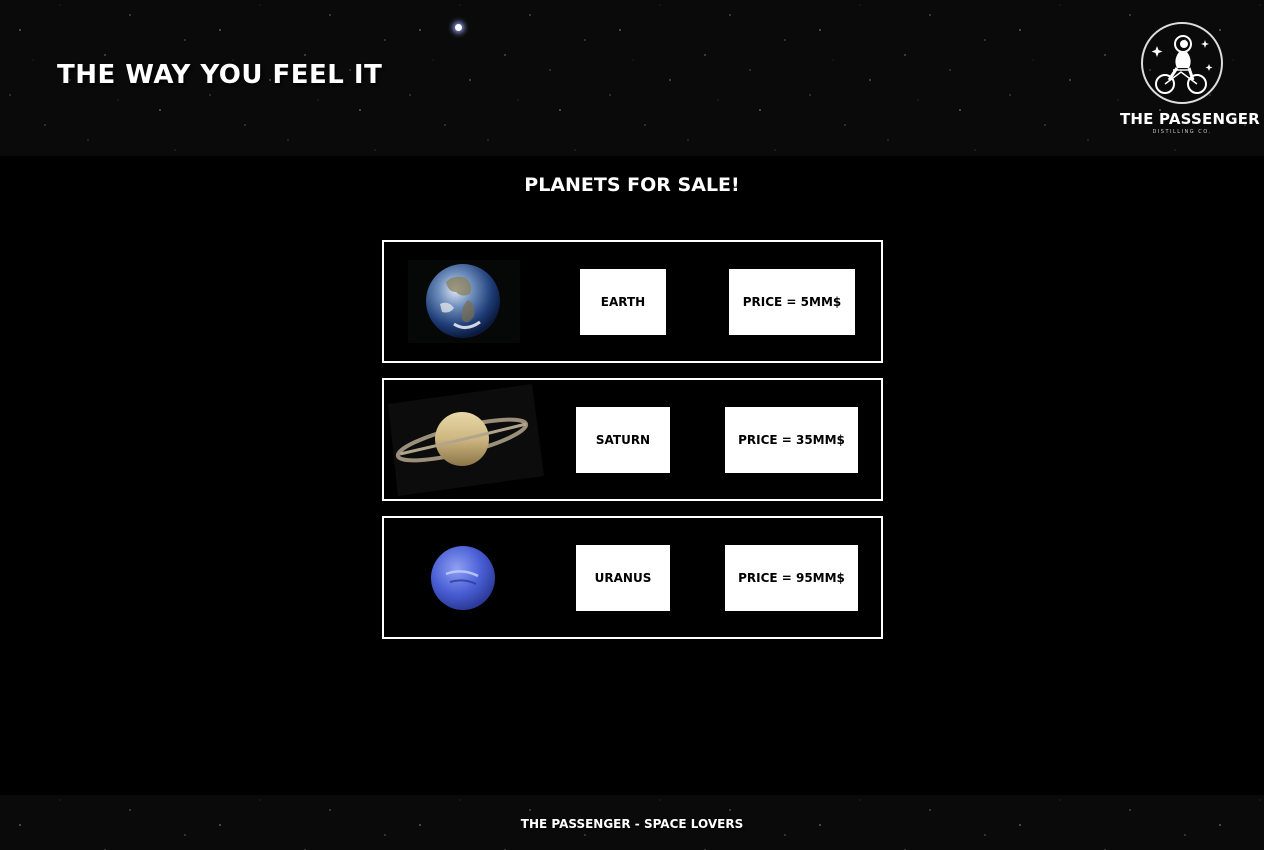  I want to click on astronaut-cyclist-icon, so click(1182, 63).